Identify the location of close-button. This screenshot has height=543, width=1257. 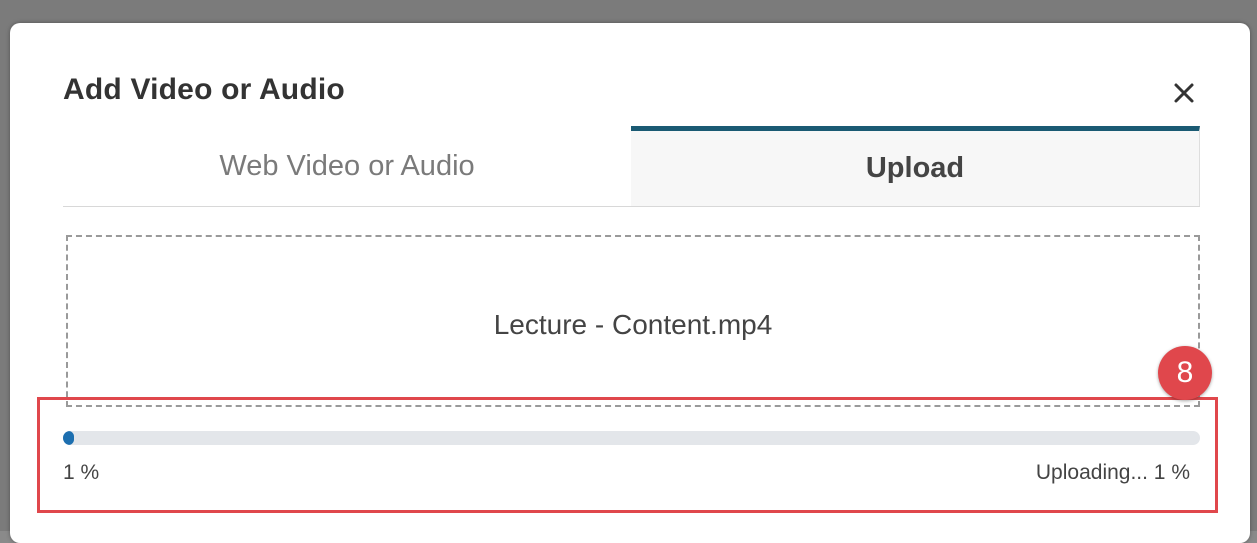
(1184, 93).